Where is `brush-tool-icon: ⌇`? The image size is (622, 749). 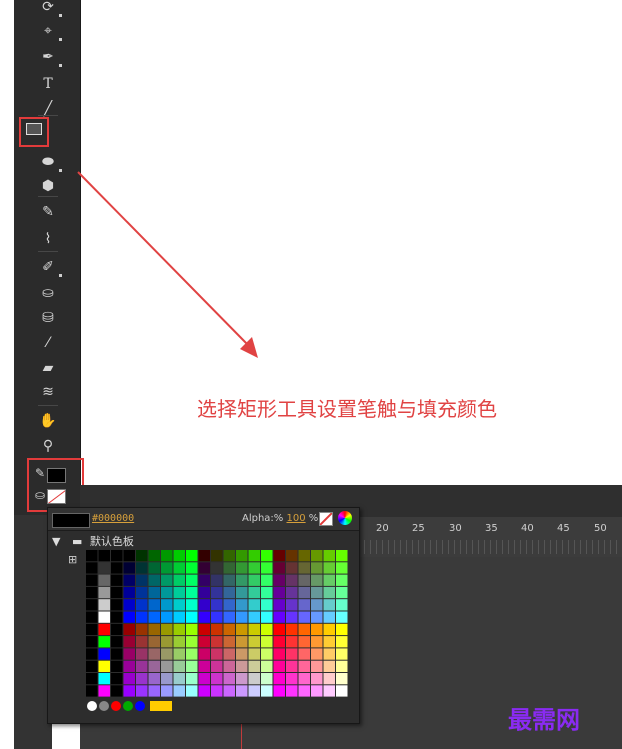 brush-tool-icon: ⌇ is located at coordinates (48, 239).